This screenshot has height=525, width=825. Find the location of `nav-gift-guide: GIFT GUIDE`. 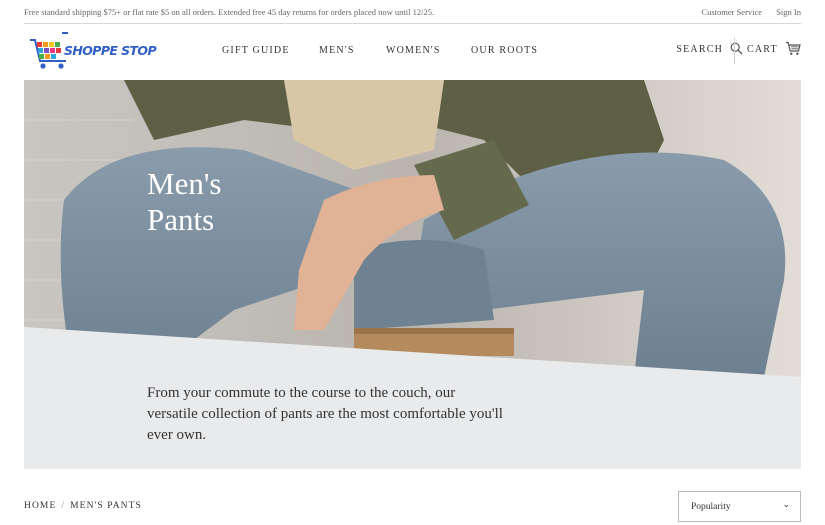

nav-gift-guide: GIFT GUIDE is located at coordinates (256, 50).